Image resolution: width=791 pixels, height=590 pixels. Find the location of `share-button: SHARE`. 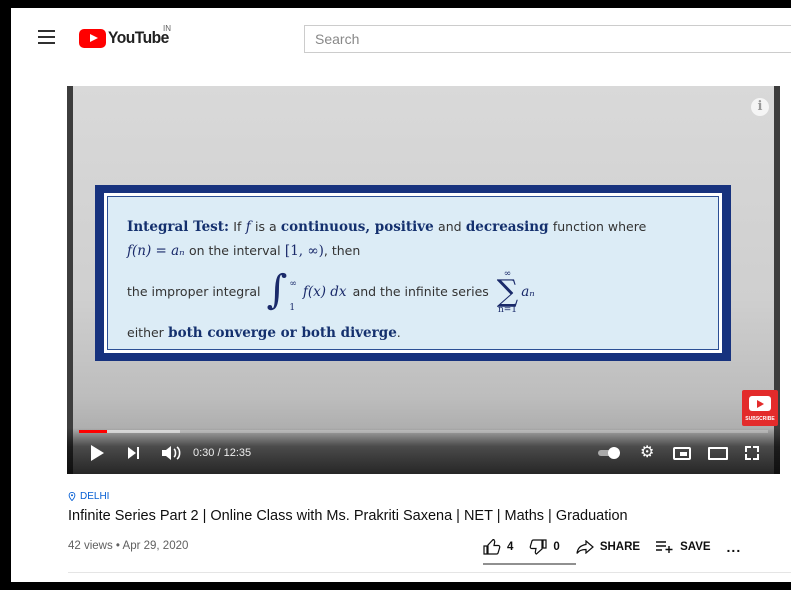

share-button: SHARE is located at coordinates (608, 547).